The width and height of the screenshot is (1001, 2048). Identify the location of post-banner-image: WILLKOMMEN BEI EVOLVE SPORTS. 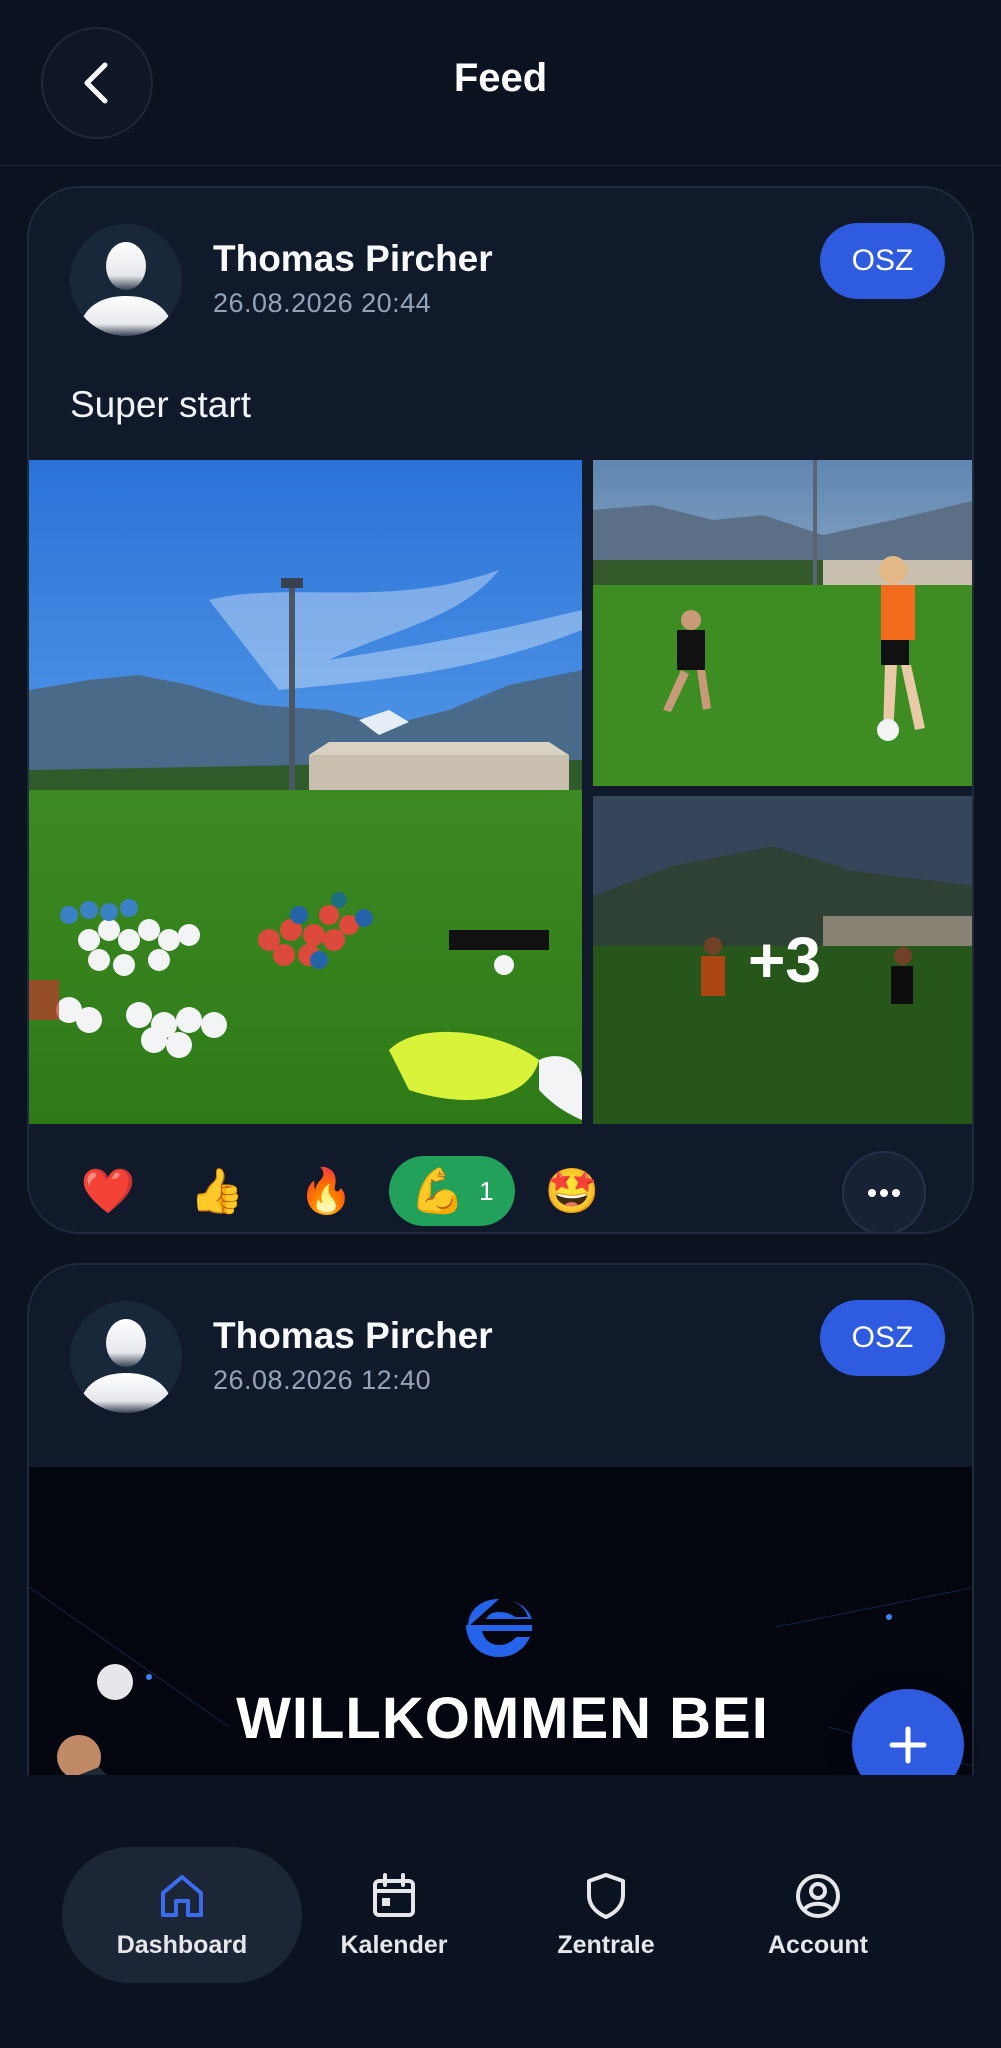
(500, 1621).